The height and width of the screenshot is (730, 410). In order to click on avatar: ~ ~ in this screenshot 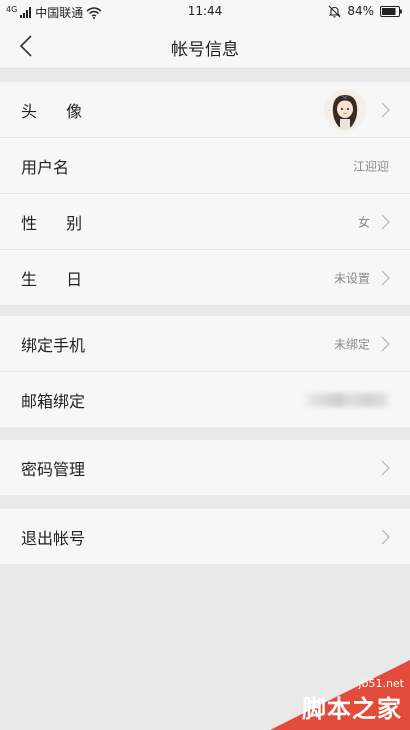, I will do `click(345, 109)`.